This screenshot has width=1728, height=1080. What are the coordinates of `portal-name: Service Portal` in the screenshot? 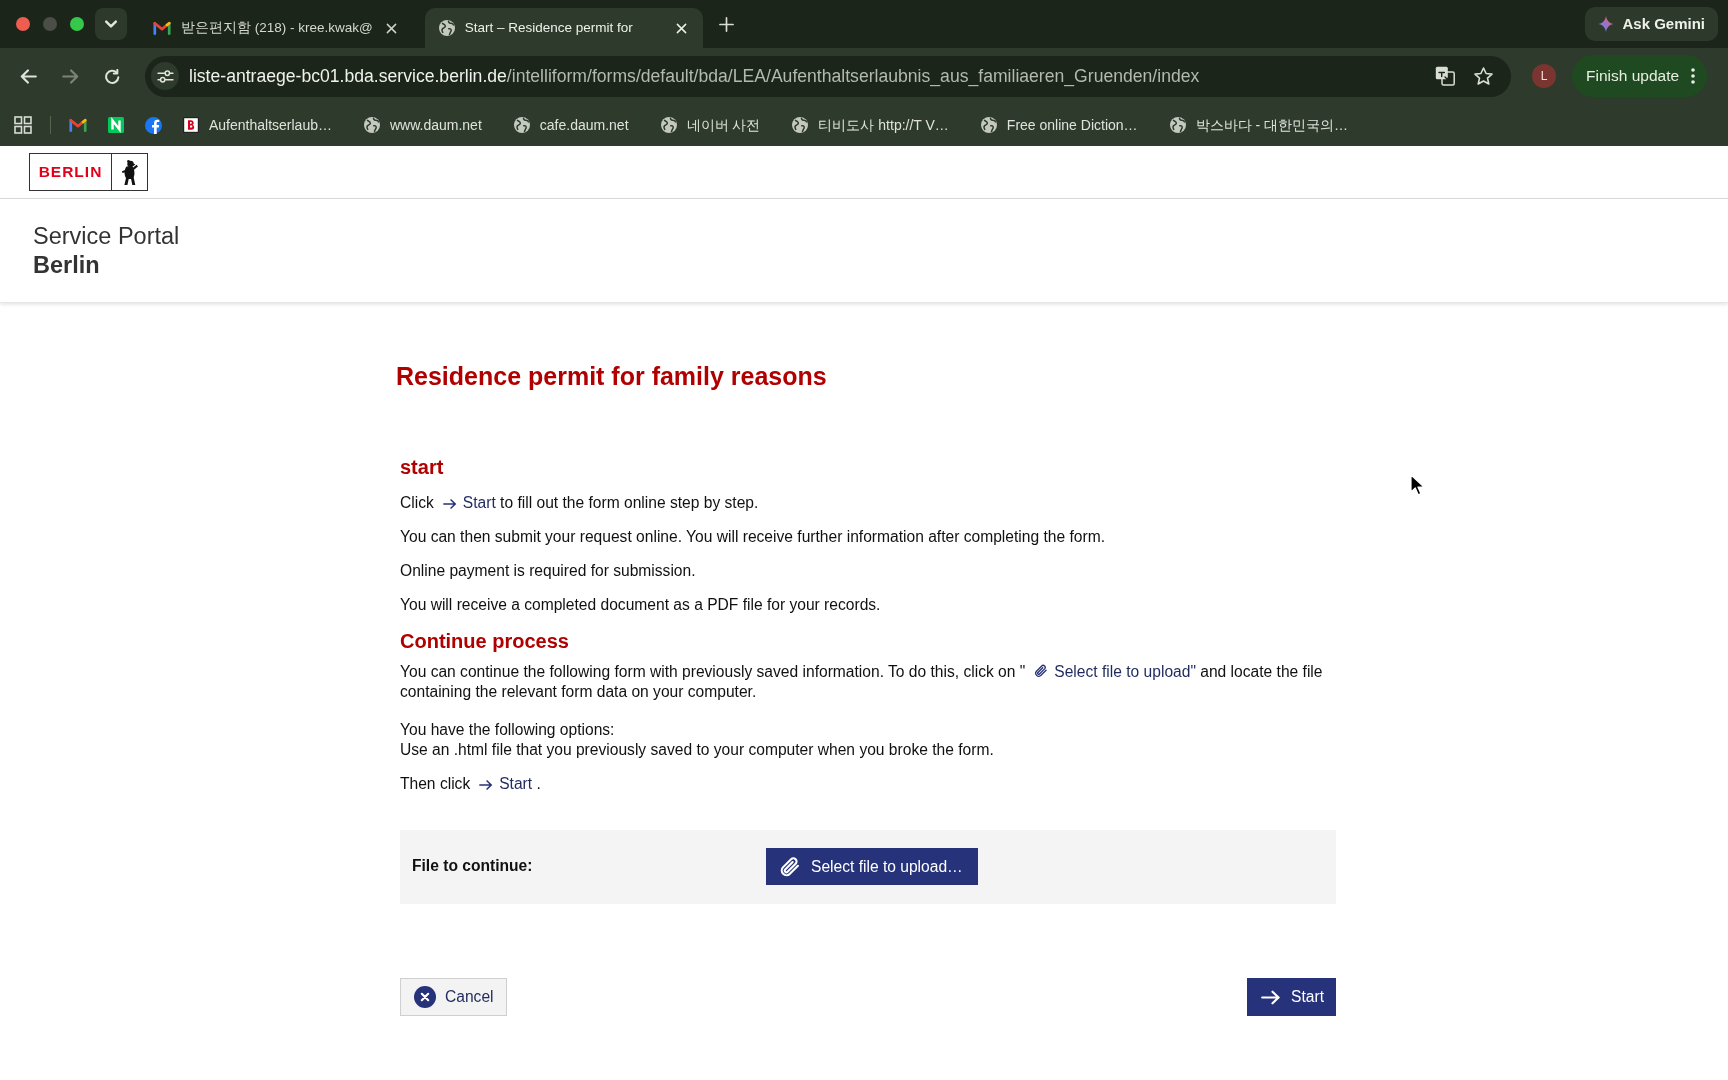 It's located at (107, 236).